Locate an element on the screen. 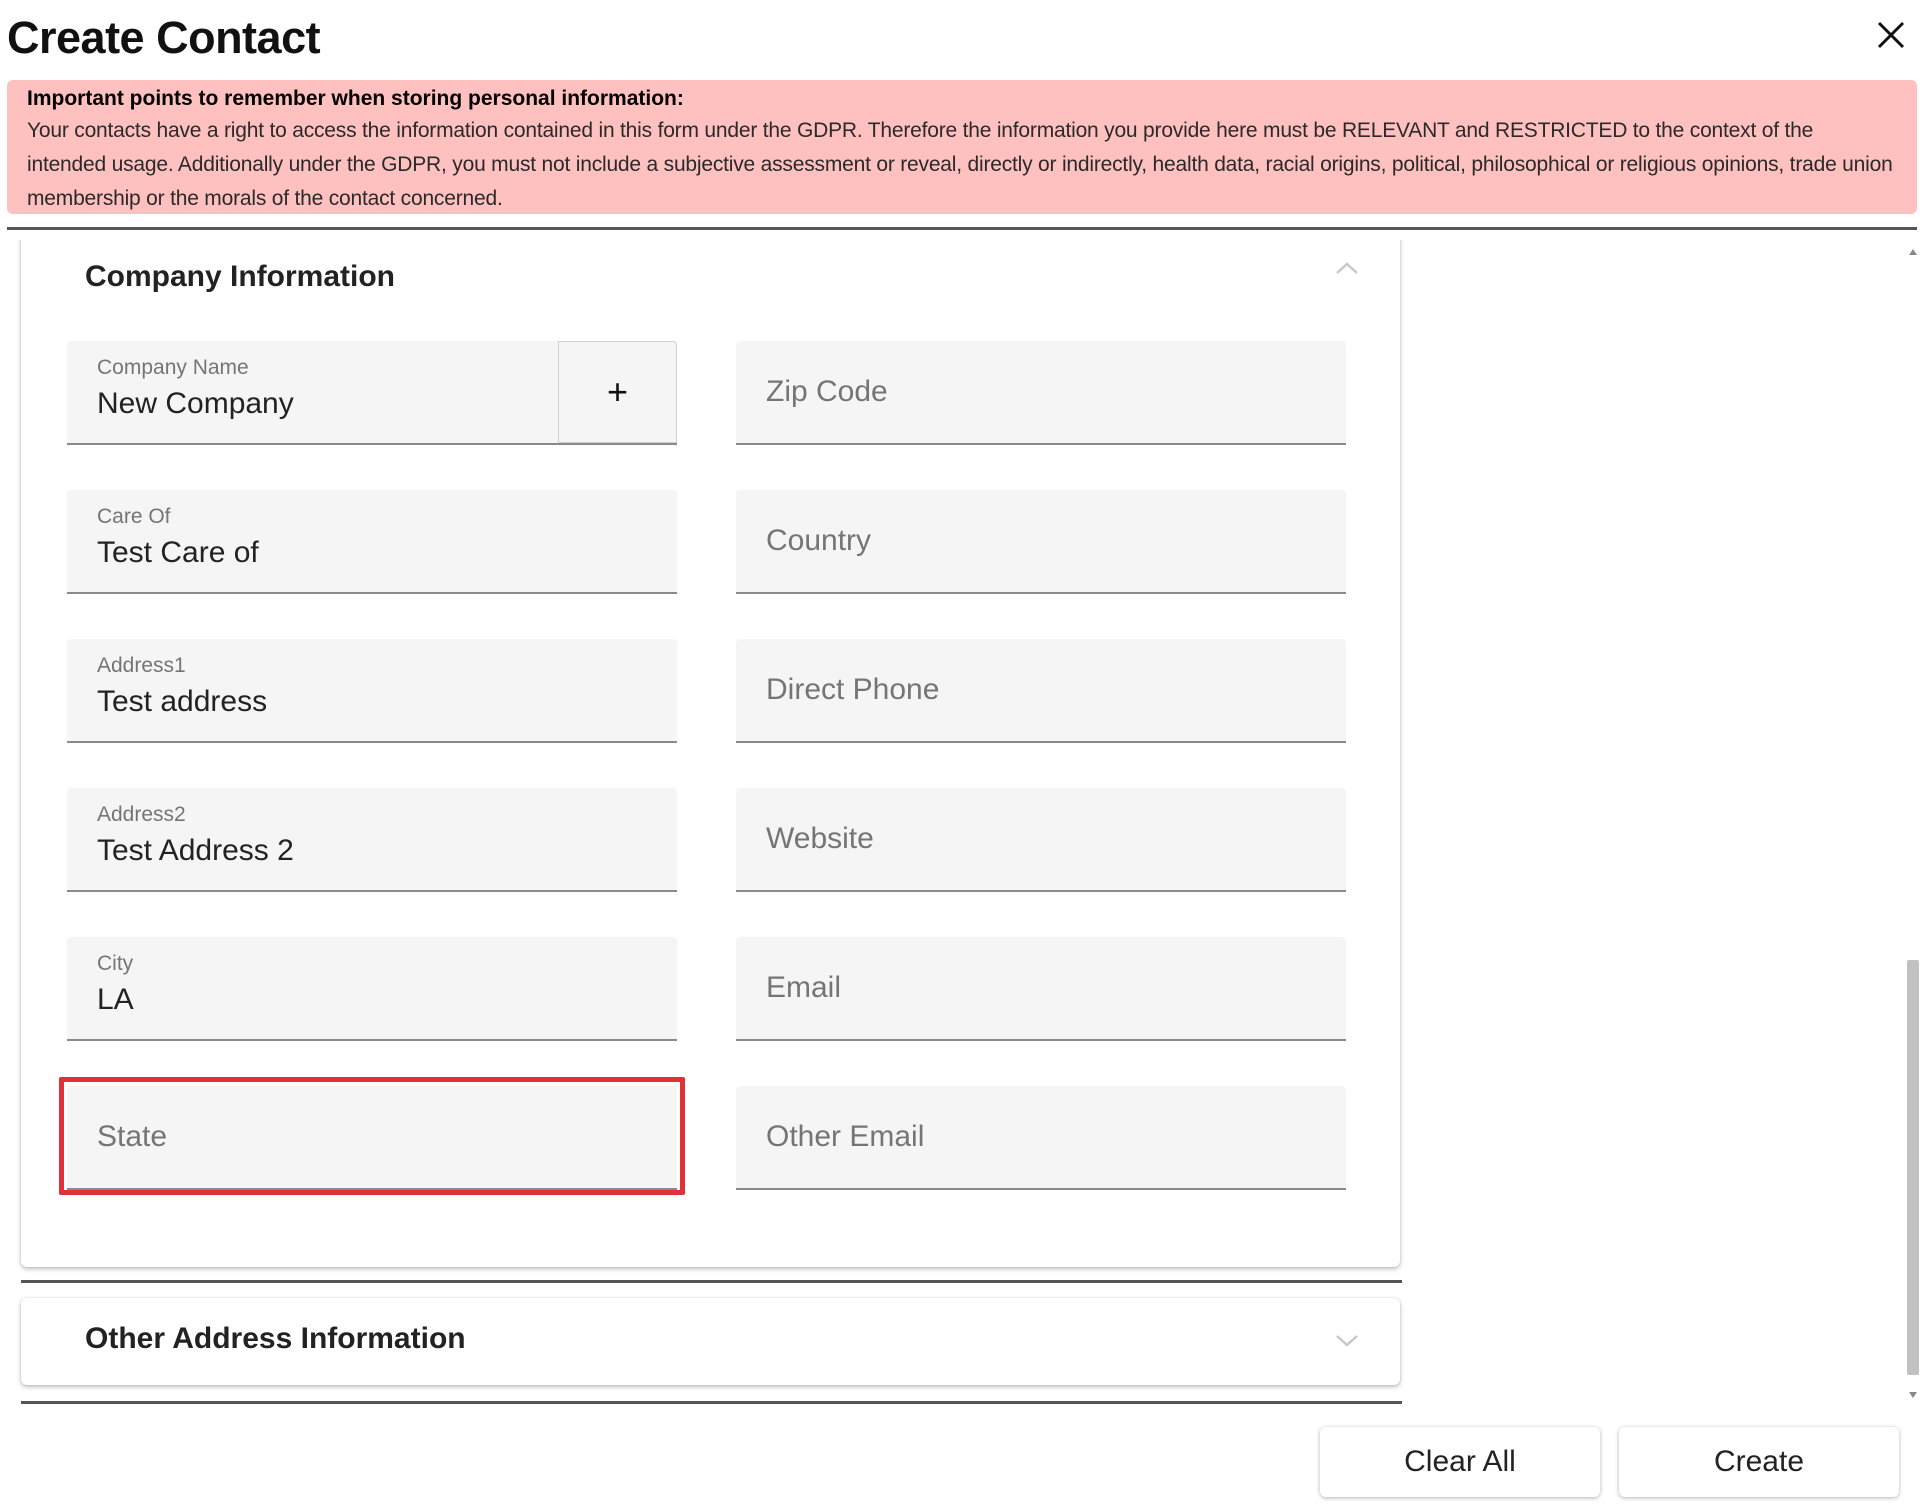  clear-all-button: Clear All is located at coordinates (1460, 1462).